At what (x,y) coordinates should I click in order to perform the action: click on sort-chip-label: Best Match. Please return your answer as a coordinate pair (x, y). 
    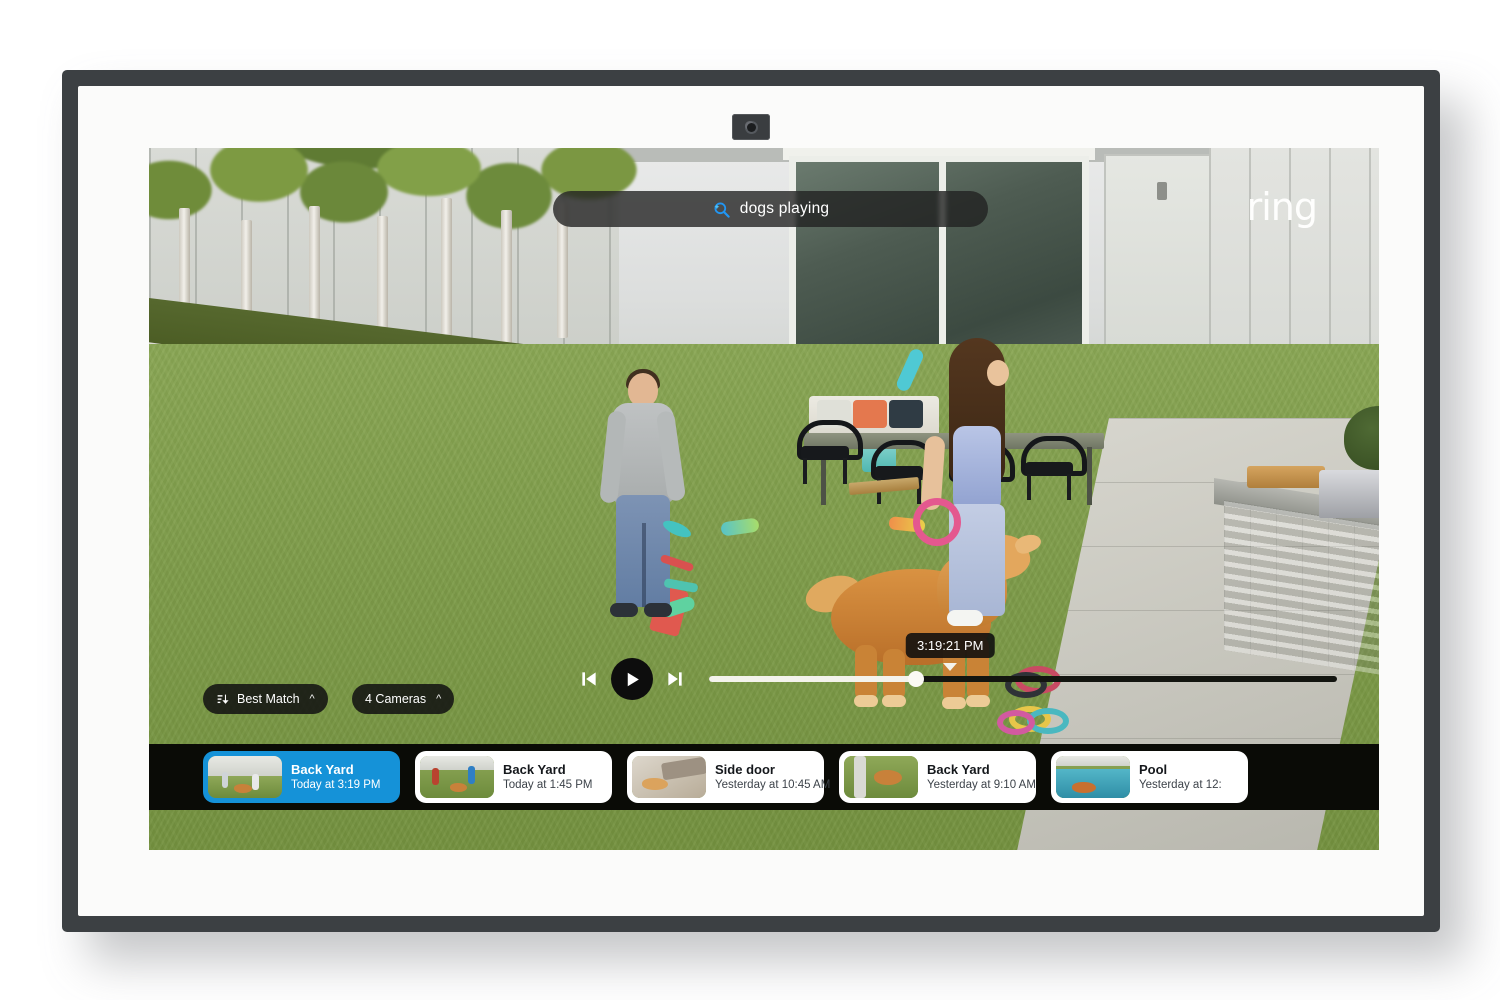
    Looking at the image, I should click on (268, 699).